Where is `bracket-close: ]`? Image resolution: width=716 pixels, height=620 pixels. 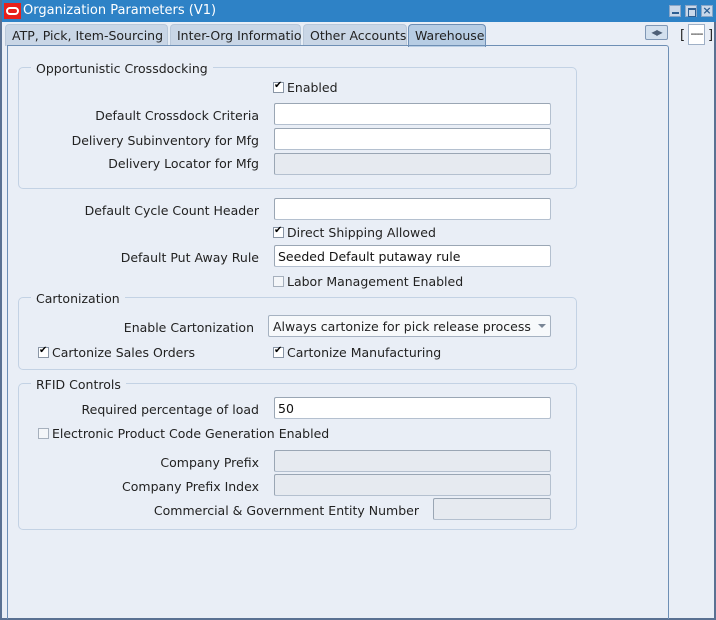 bracket-close: ] is located at coordinates (711, 35).